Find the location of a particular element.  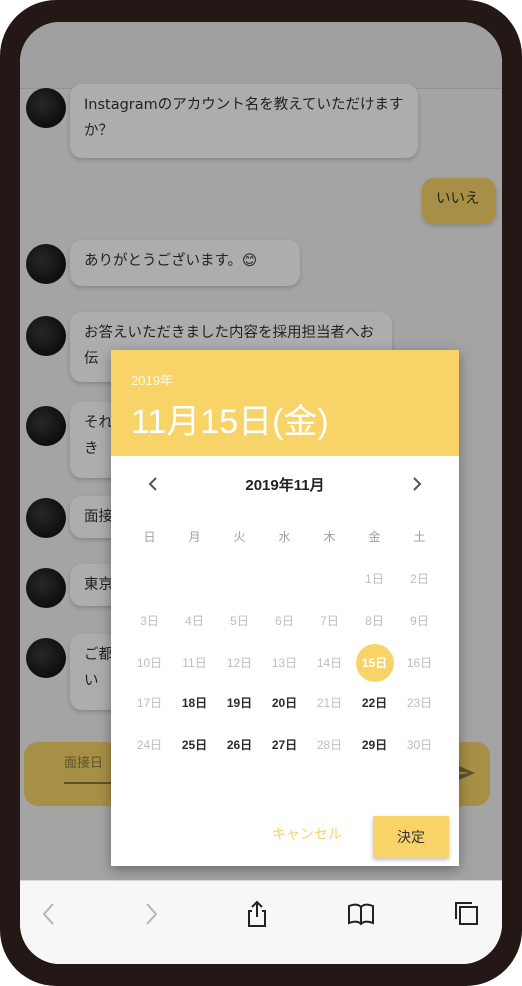

date-picker-header: 2019年 11月15日(金) is located at coordinates (285, 403).